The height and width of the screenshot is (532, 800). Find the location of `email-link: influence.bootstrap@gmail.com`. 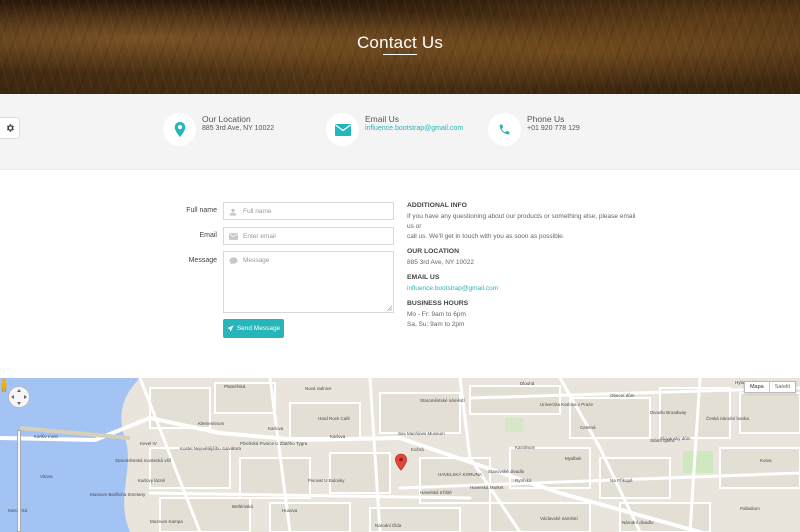

email-link: influence.bootstrap@gmail.com is located at coordinates (522, 289).